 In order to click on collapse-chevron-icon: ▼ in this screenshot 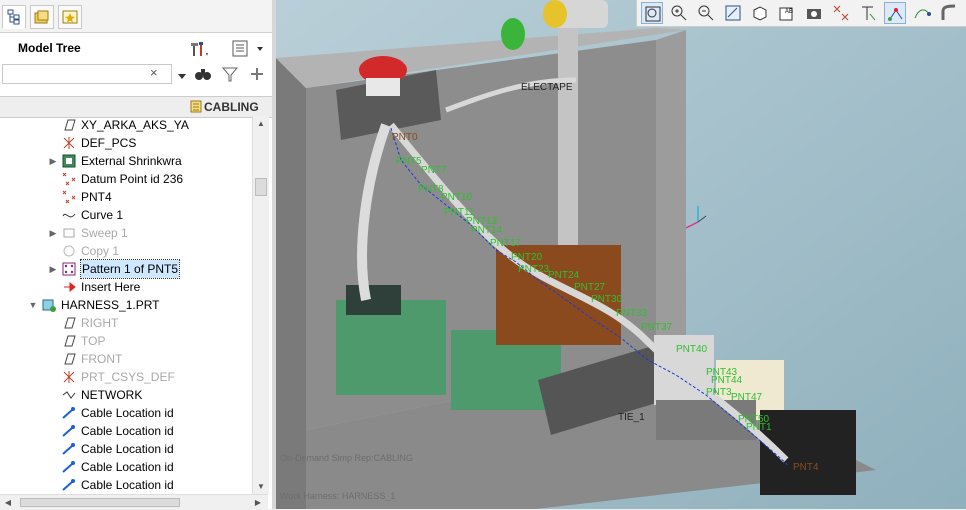, I will do `click(33, 305)`.